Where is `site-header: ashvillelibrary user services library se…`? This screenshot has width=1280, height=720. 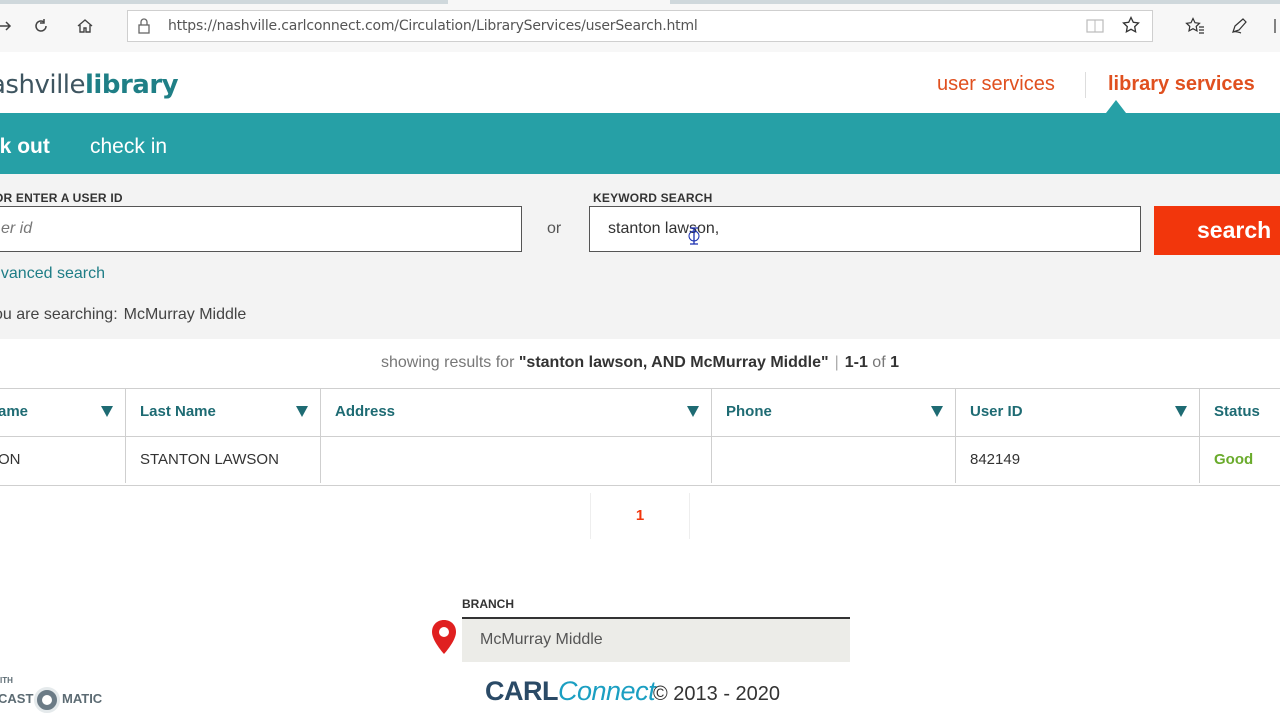 site-header: ashvillelibrary user services library se… is located at coordinates (640, 82).